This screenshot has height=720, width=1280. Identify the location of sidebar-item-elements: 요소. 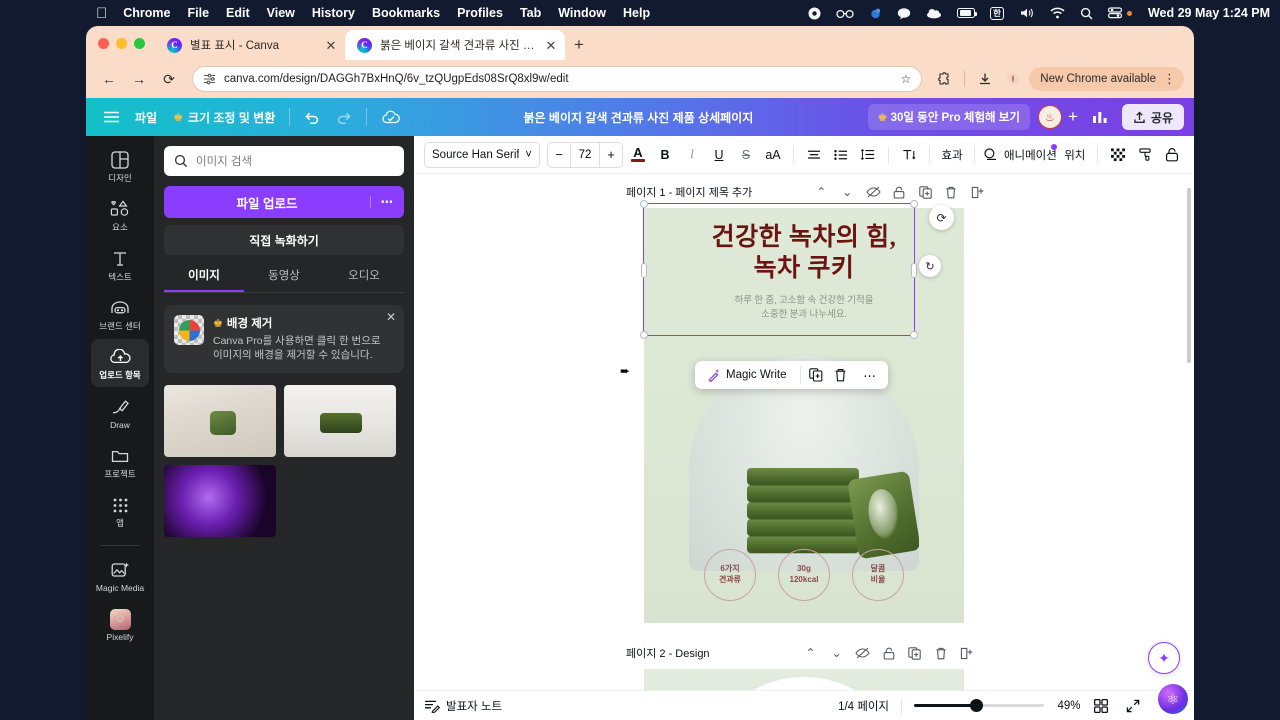
(120, 214).